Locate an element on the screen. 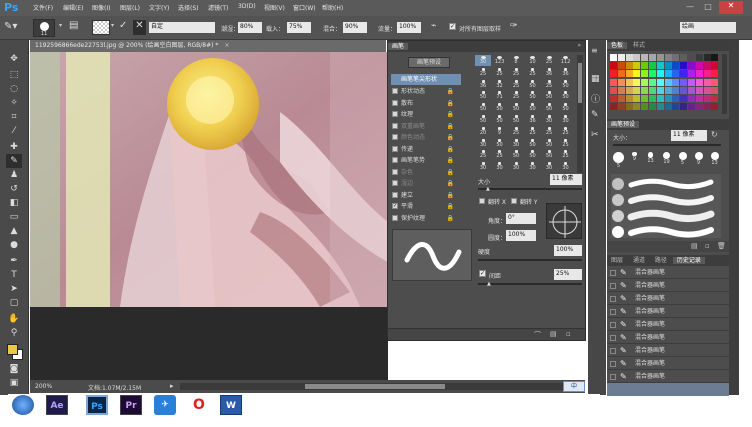 The image size is (752, 427). minimize-button: — is located at coordinates (690, 7).